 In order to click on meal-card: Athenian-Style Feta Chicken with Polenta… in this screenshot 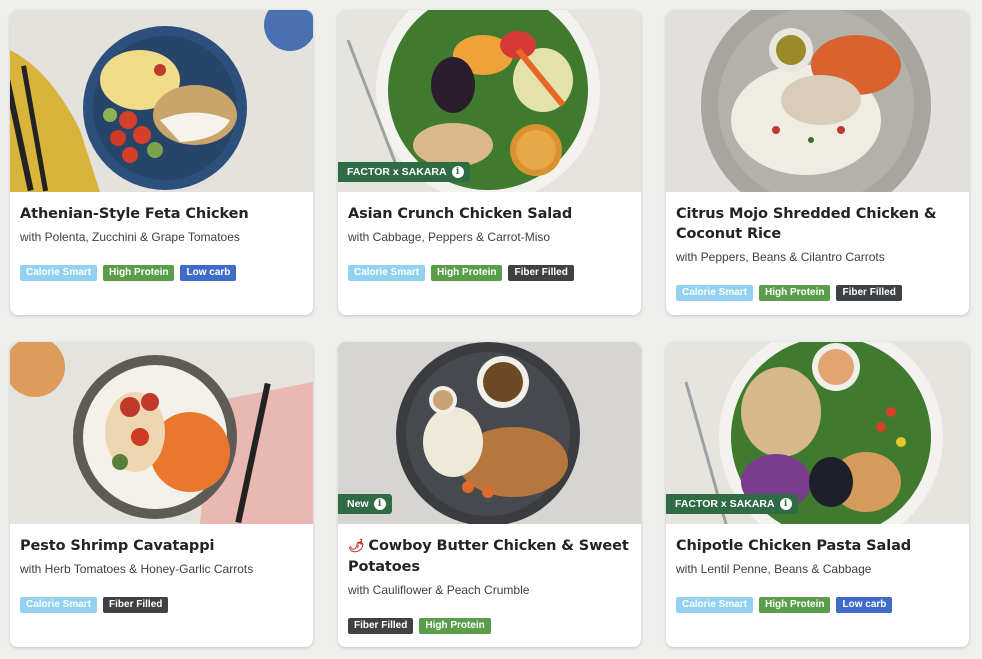, I will do `click(161, 162)`.